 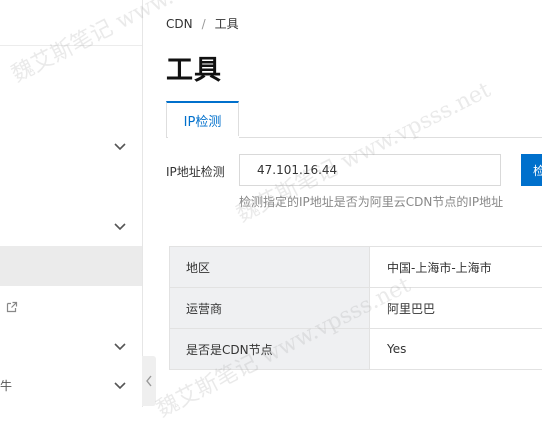 What do you see at coordinates (179, 24) in the screenshot?
I see `breadcrumb-root: CDN` at bounding box center [179, 24].